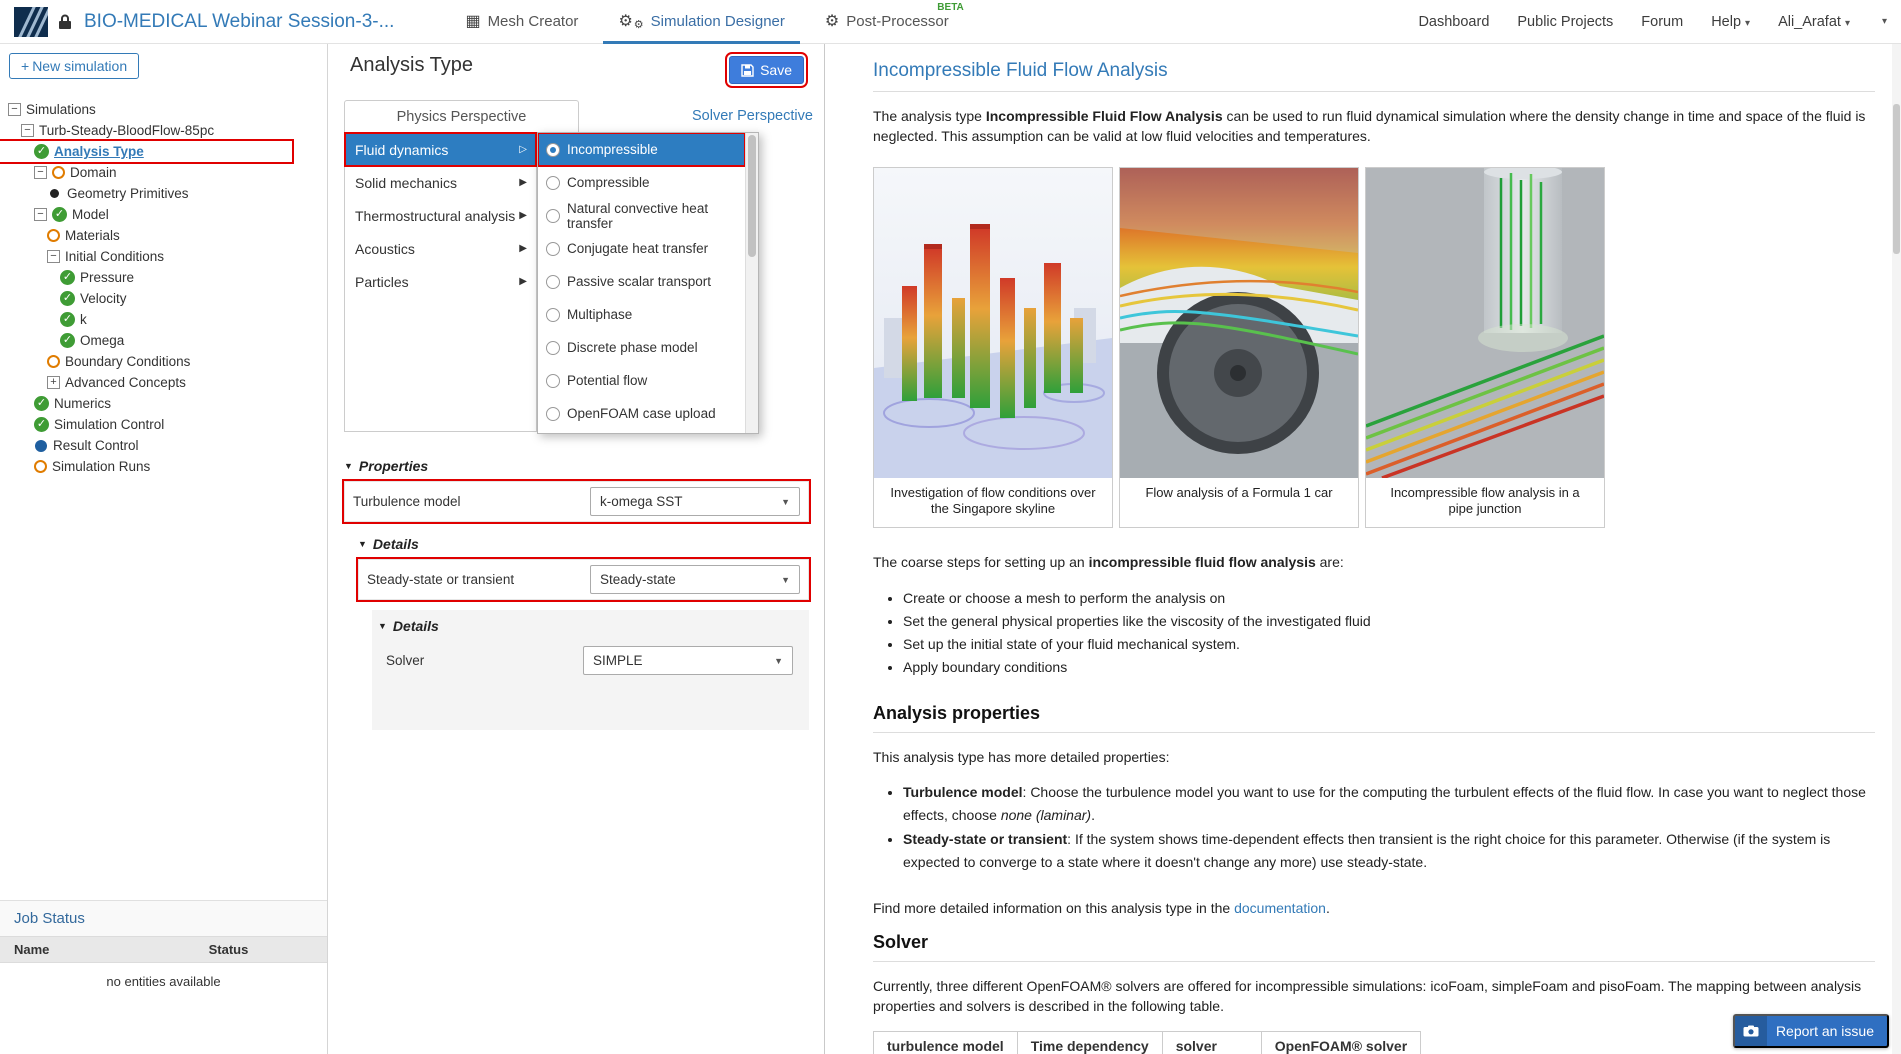  Describe the element at coordinates (957, 713) in the screenshot. I see `analysis-properties-heading: Analysis properties` at that location.